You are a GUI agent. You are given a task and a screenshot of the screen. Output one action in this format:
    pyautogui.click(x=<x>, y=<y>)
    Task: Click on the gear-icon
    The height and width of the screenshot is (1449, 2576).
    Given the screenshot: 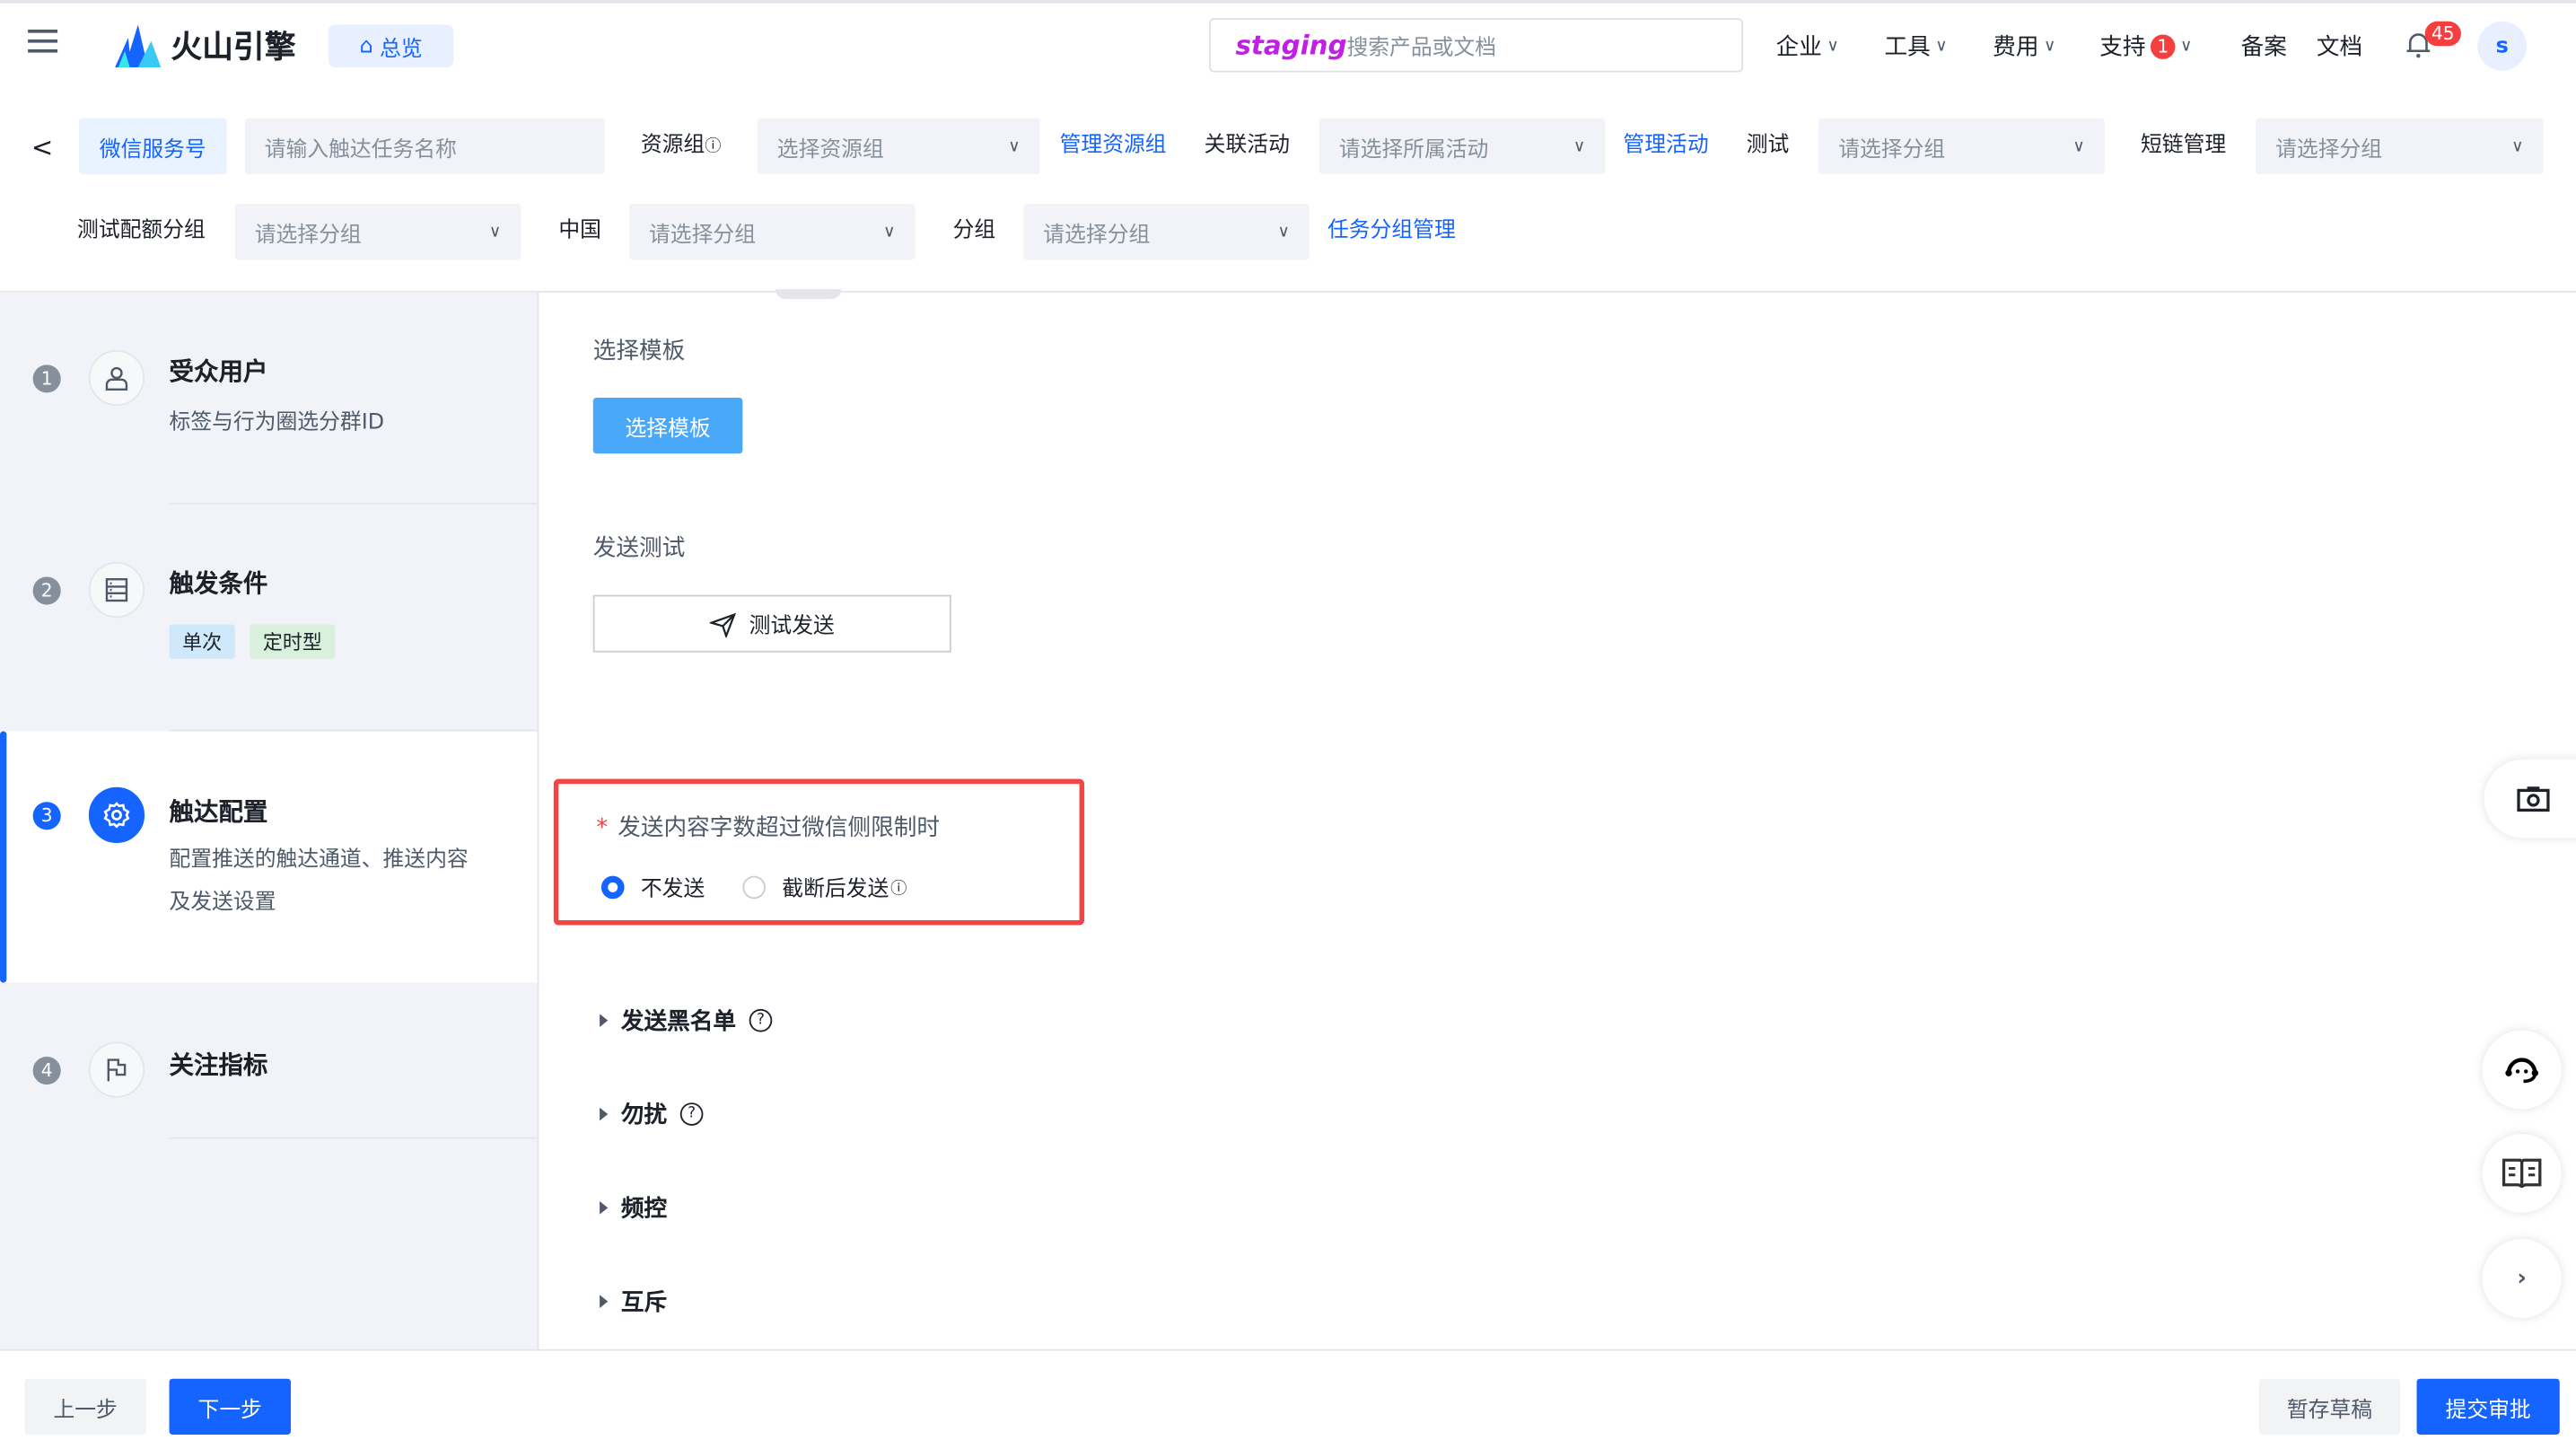 What is the action you would take?
    pyautogui.click(x=116, y=814)
    